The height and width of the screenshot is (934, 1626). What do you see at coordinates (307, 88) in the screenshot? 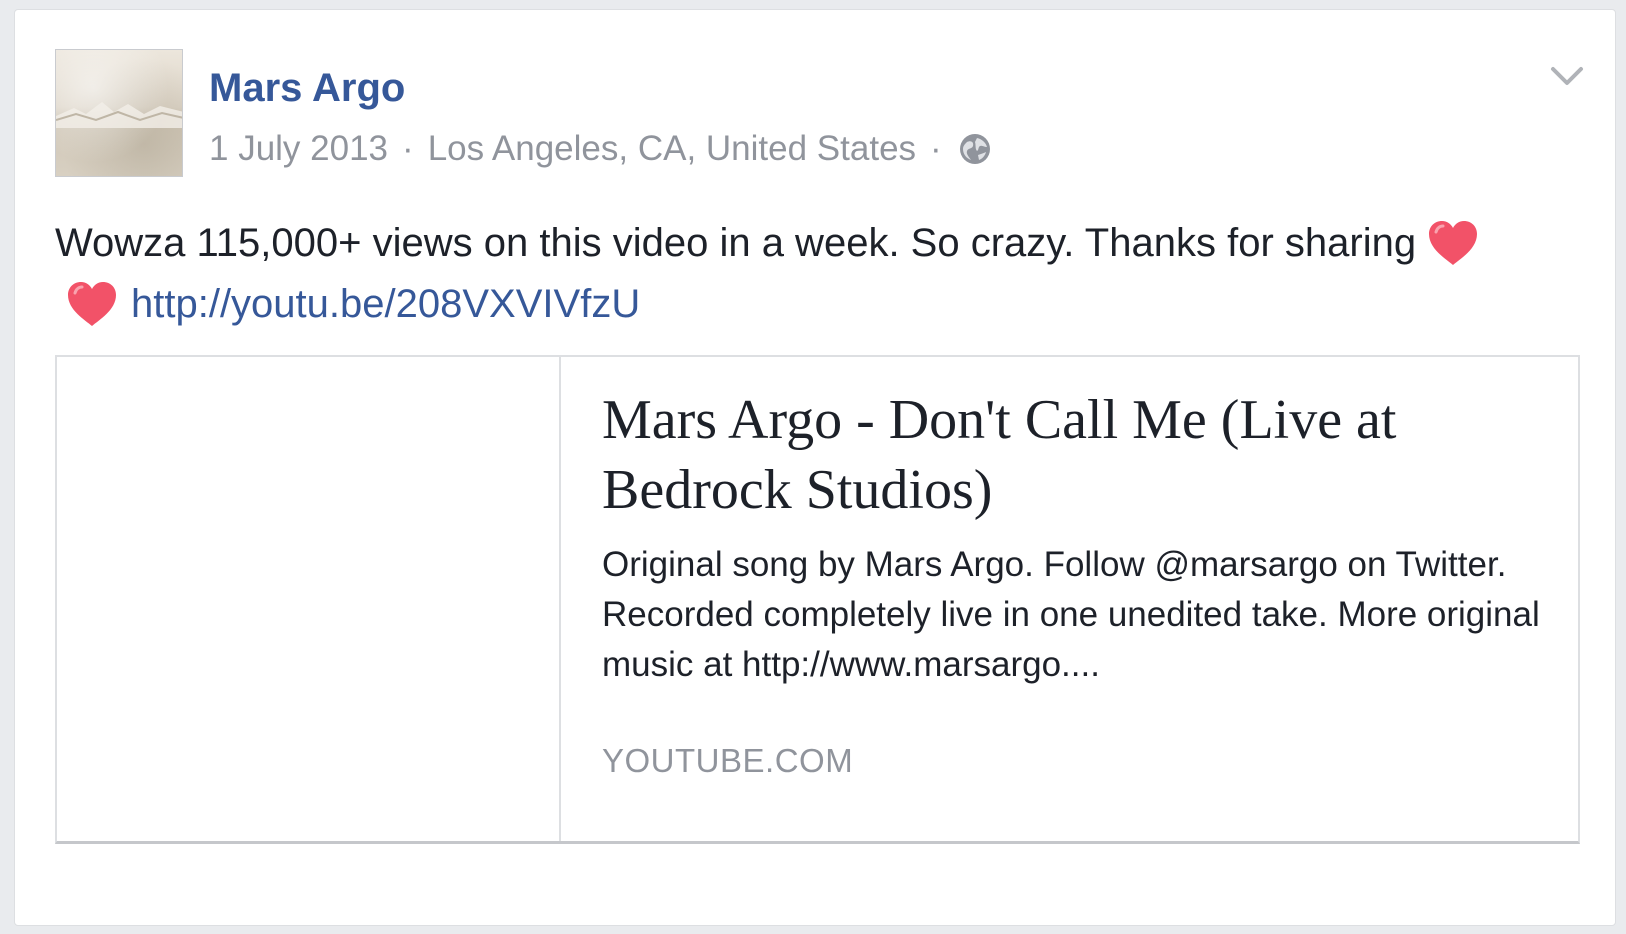
I see `author-name-link: Mars Argo` at bounding box center [307, 88].